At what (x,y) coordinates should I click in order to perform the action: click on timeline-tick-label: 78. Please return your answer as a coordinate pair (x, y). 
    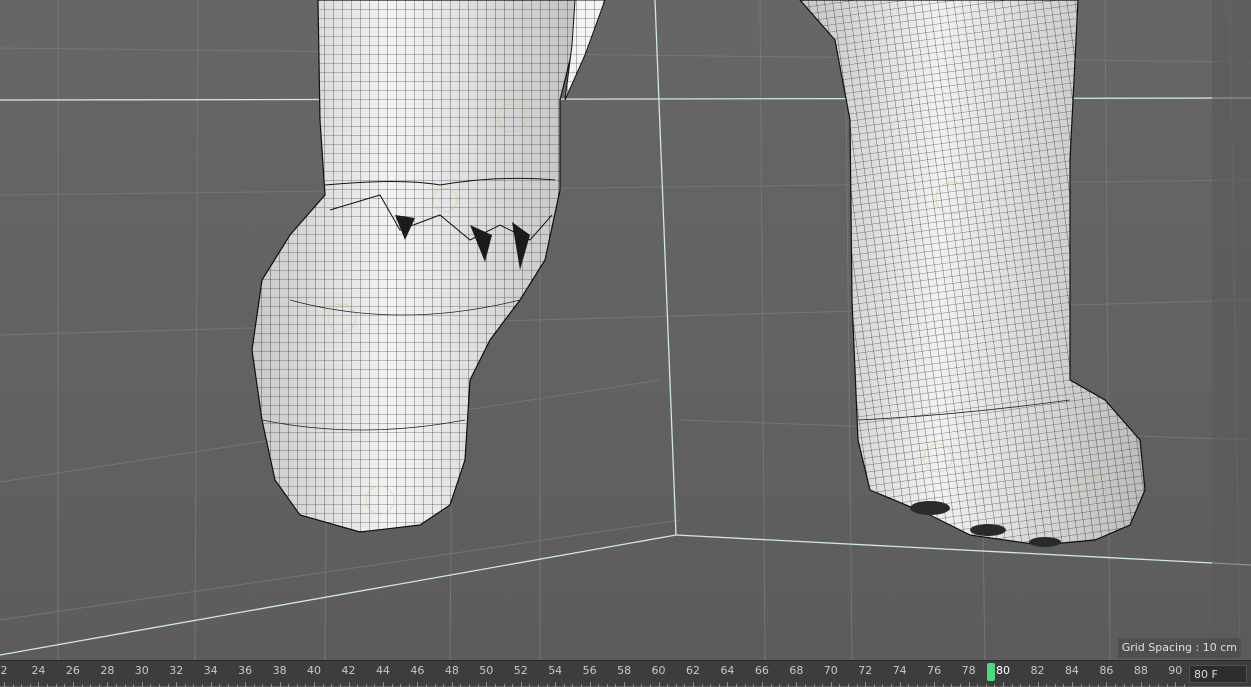
    Looking at the image, I should click on (968, 670).